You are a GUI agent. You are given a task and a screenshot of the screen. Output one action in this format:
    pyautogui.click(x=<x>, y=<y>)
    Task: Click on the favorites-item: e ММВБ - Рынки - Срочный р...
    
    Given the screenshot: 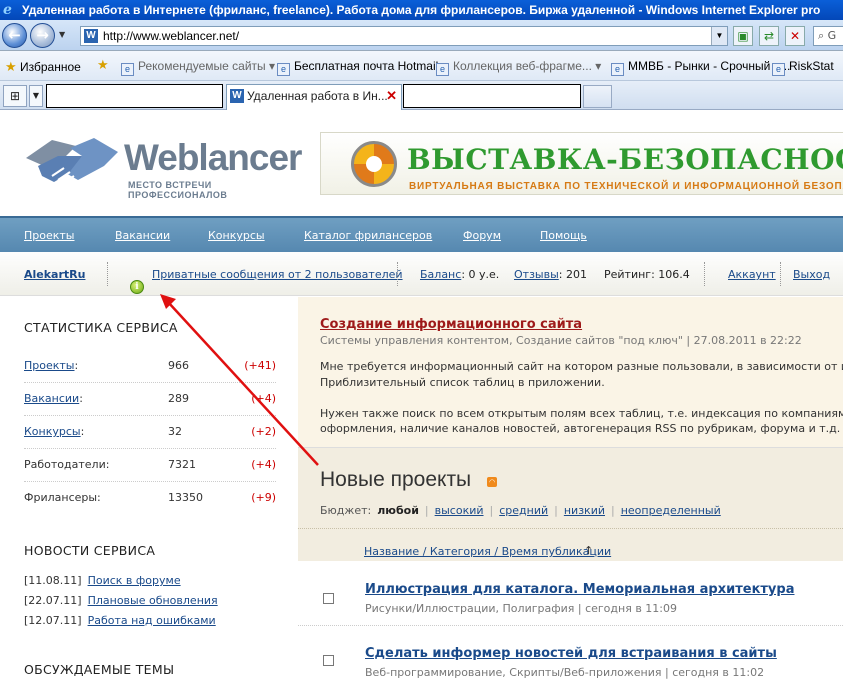 What is the action you would take?
    pyautogui.click(x=700, y=67)
    